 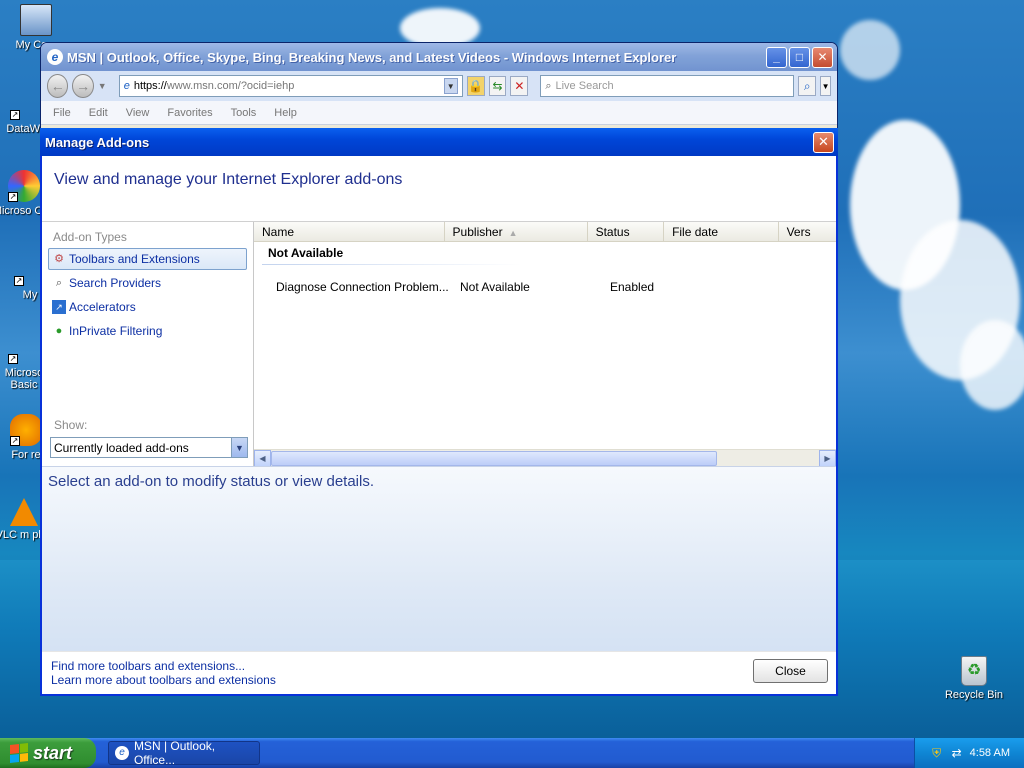 I want to click on show-dropdown: Currently loaded add-ons ▼, so click(x=149, y=447).